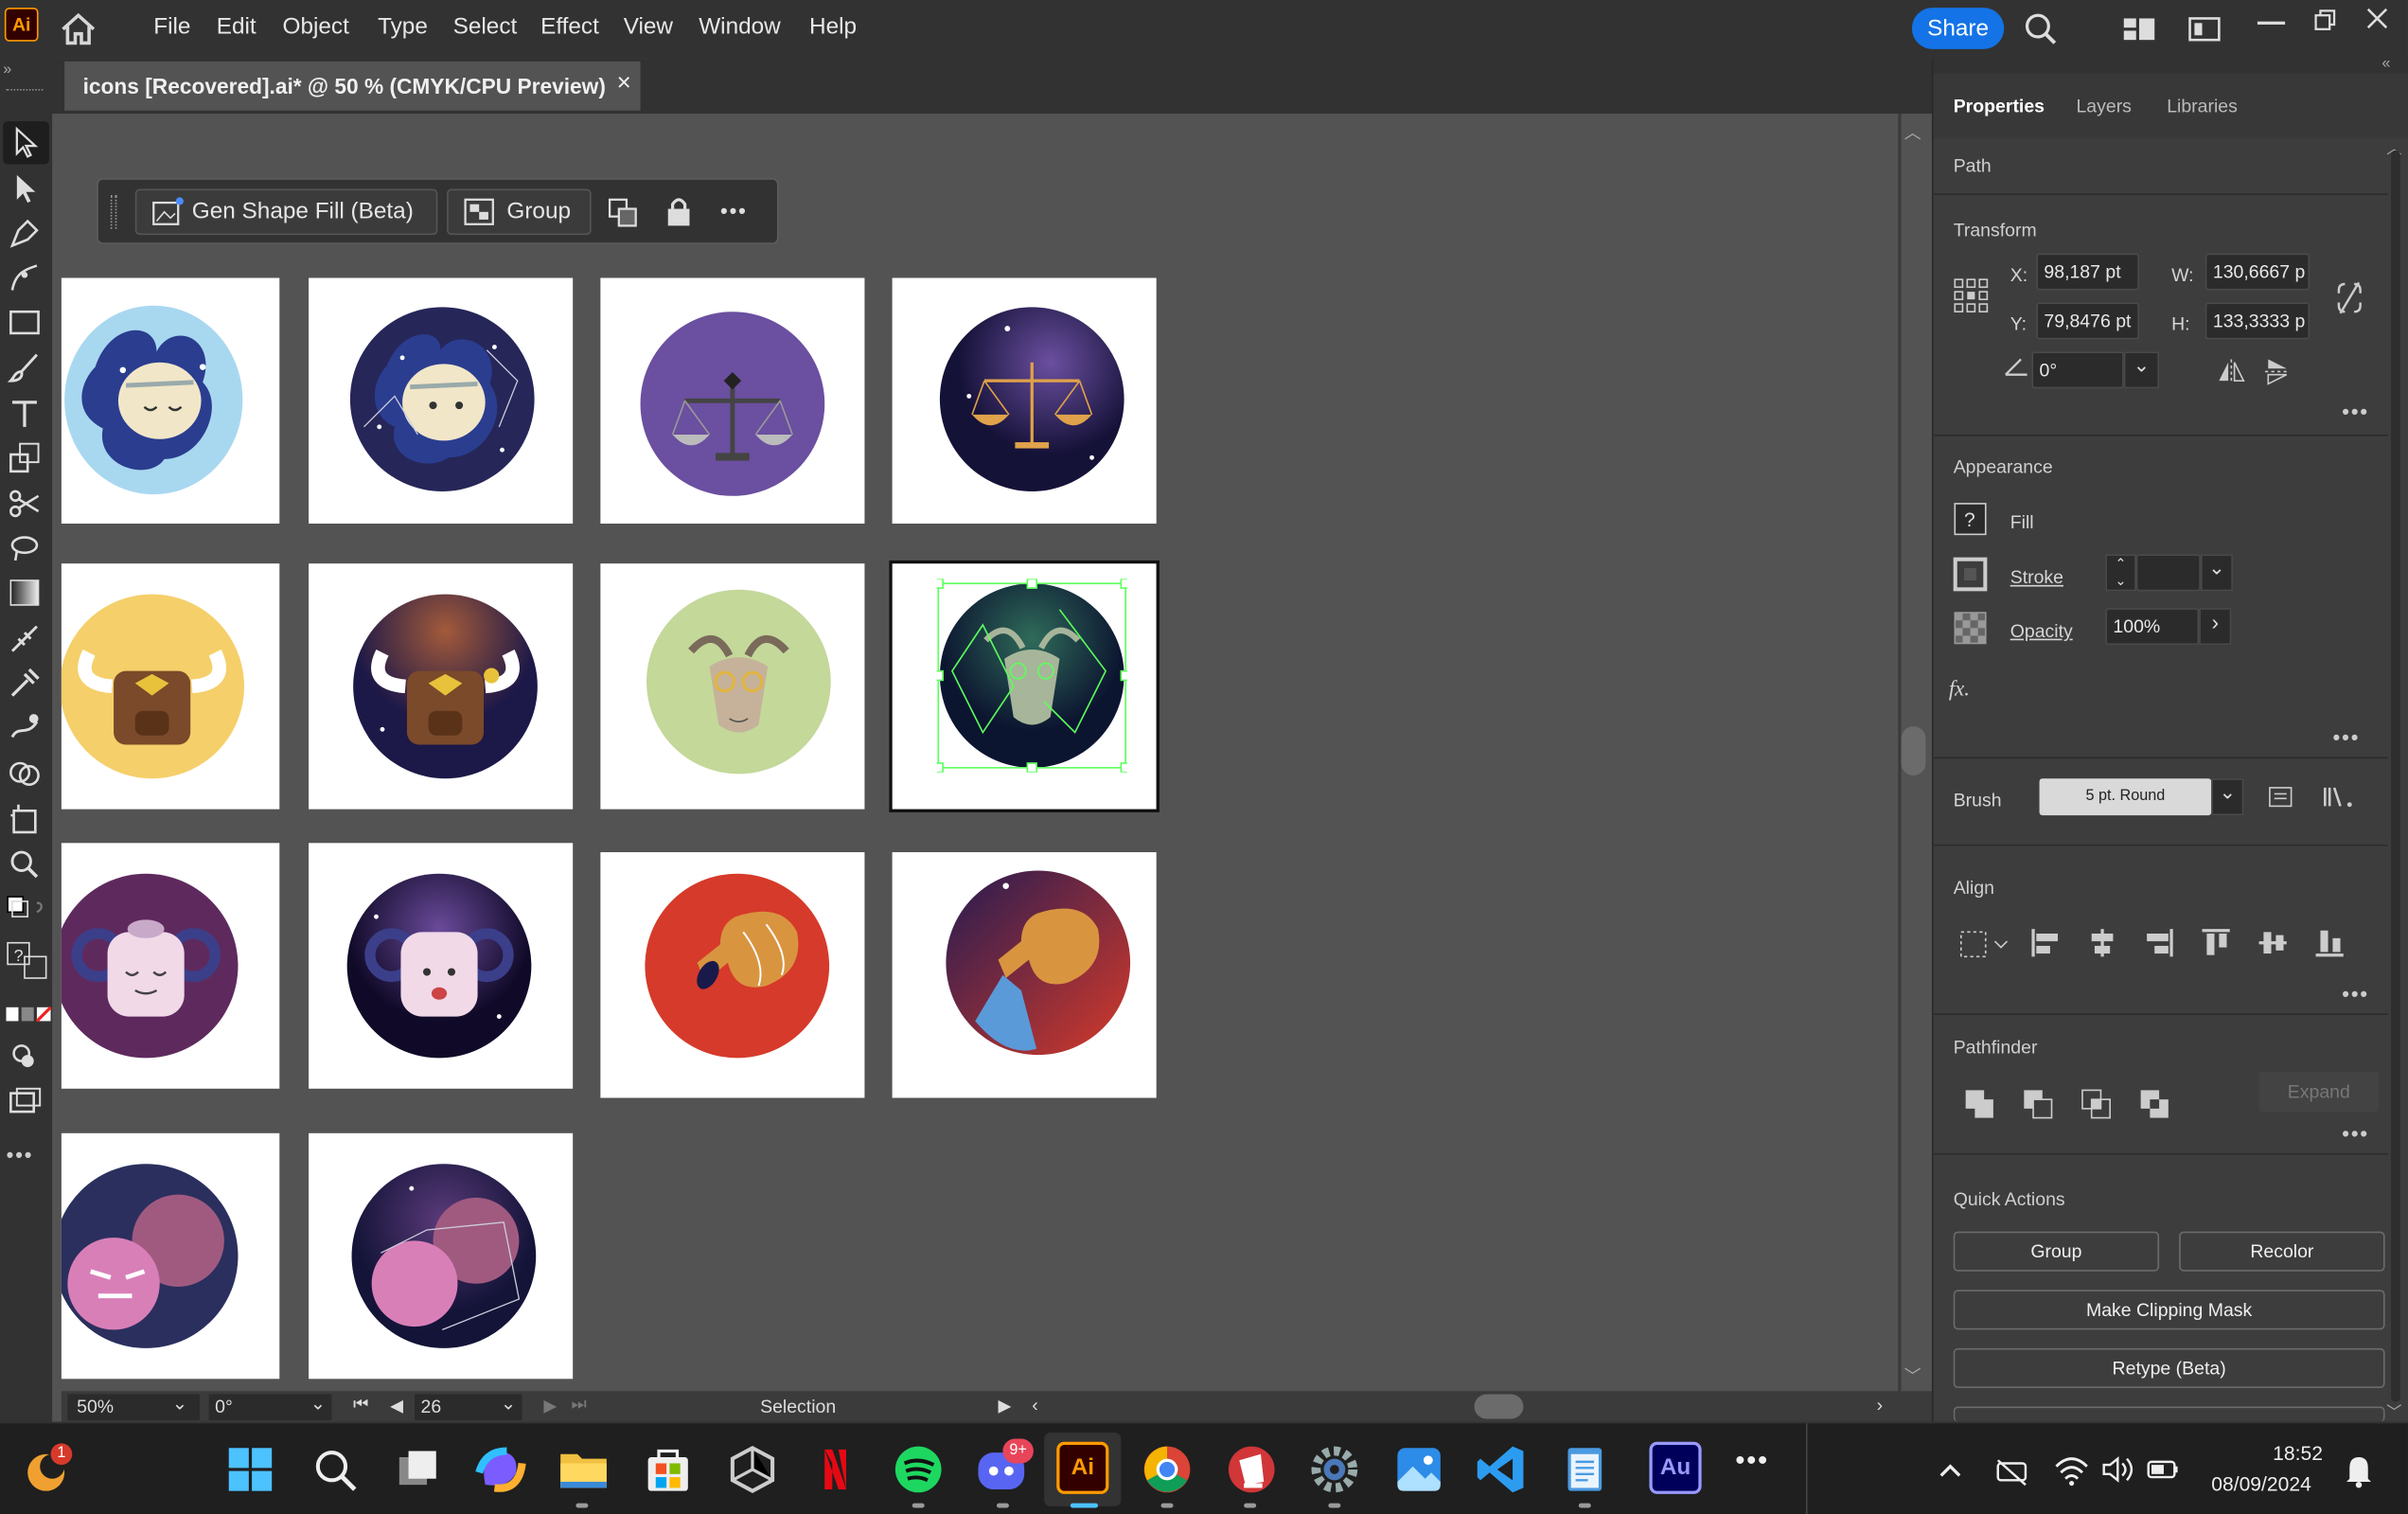 The width and height of the screenshot is (2408, 1514). What do you see at coordinates (740, 27) in the screenshot?
I see `menu-window: Window` at bounding box center [740, 27].